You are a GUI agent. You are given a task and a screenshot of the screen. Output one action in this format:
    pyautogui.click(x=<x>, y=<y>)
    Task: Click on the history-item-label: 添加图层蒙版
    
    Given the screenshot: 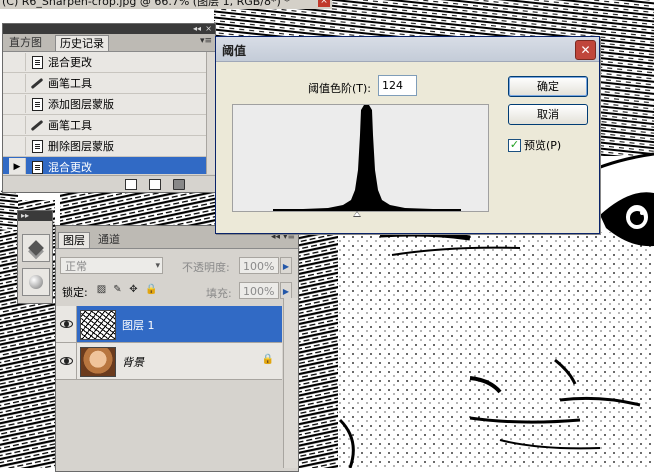 What is the action you would take?
    pyautogui.click(x=81, y=104)
    